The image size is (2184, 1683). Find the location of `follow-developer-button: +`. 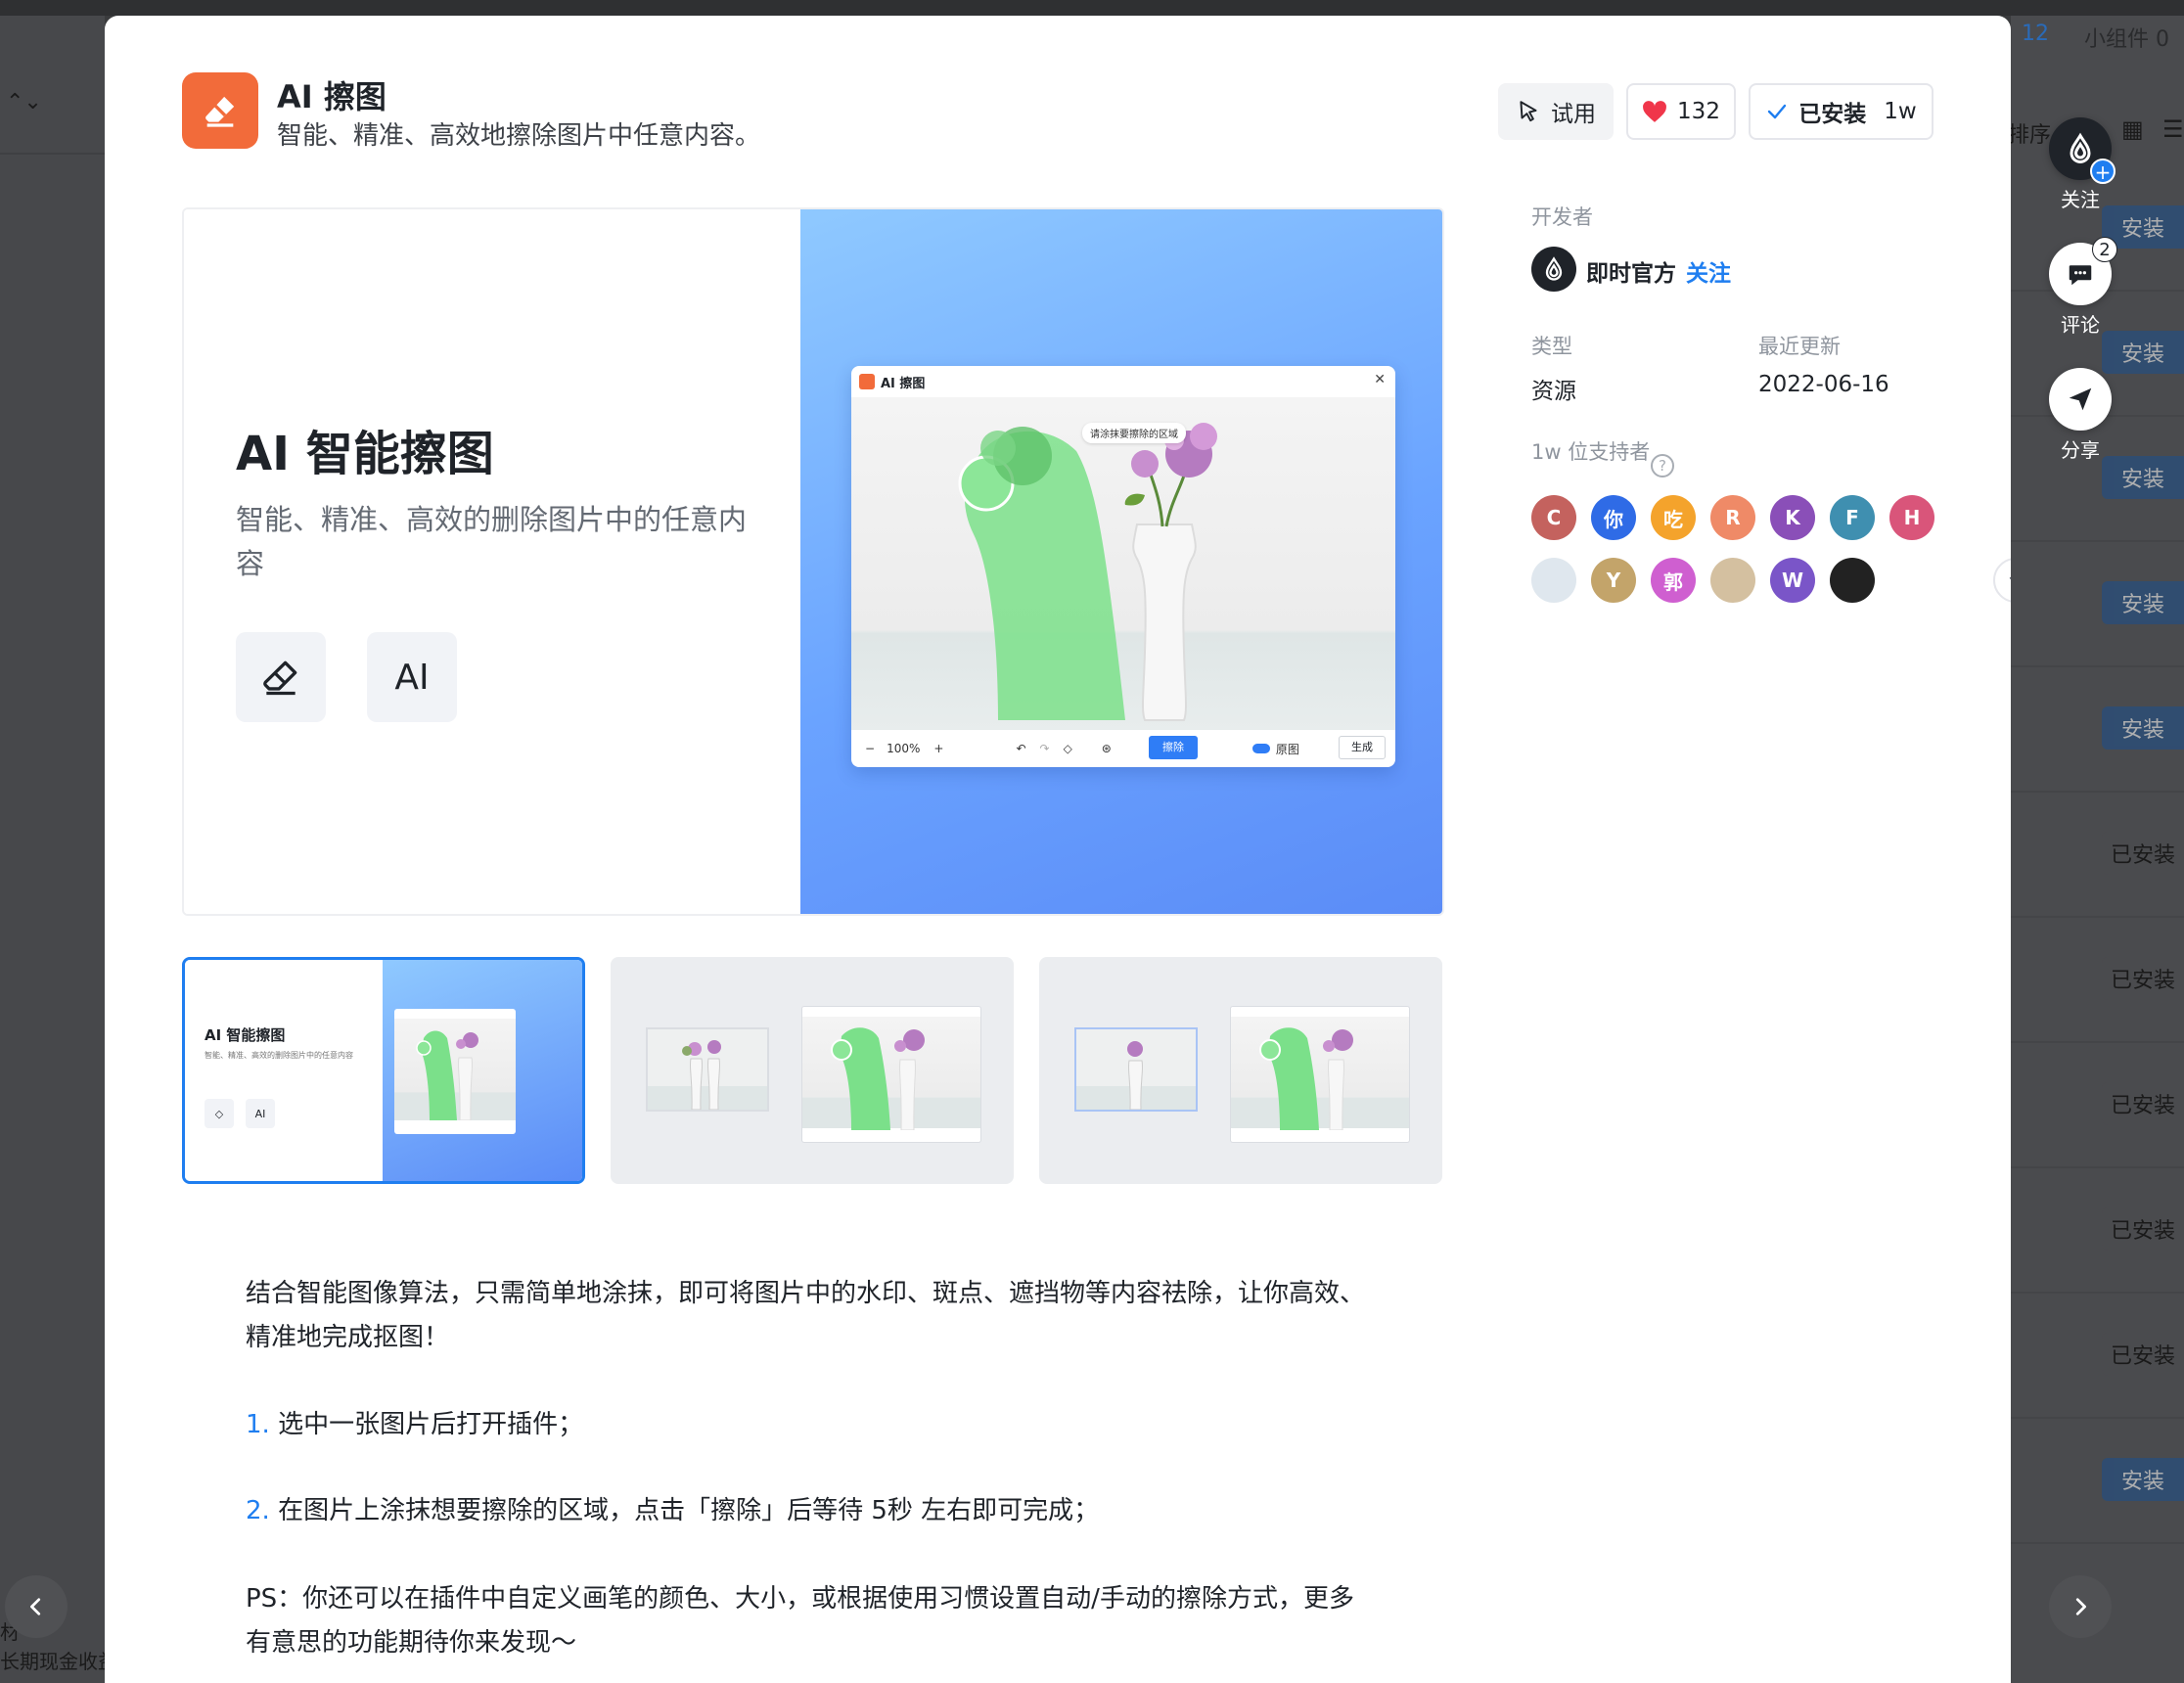

follow-developer-button: + is located at coordinates (2082, 151).